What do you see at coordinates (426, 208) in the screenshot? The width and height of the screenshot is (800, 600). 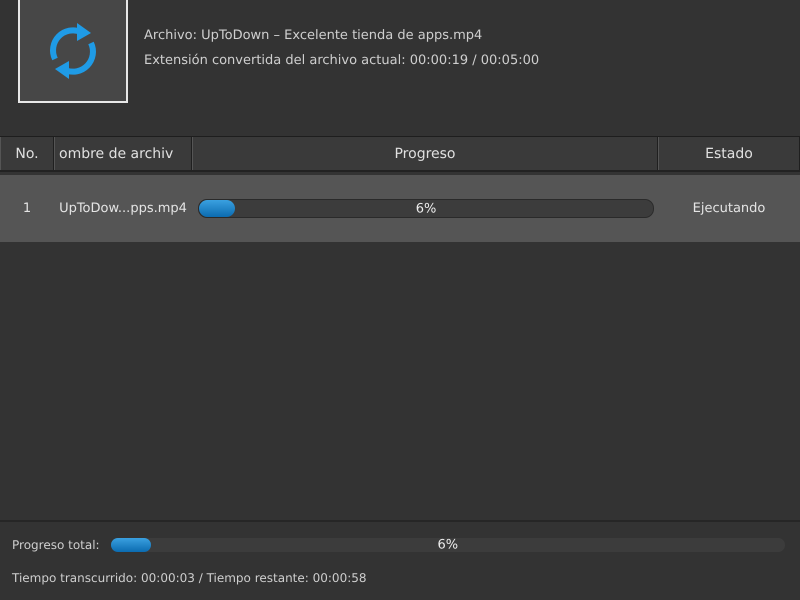 I see `progress-percent: 6%` at bounding box center [426, 208].